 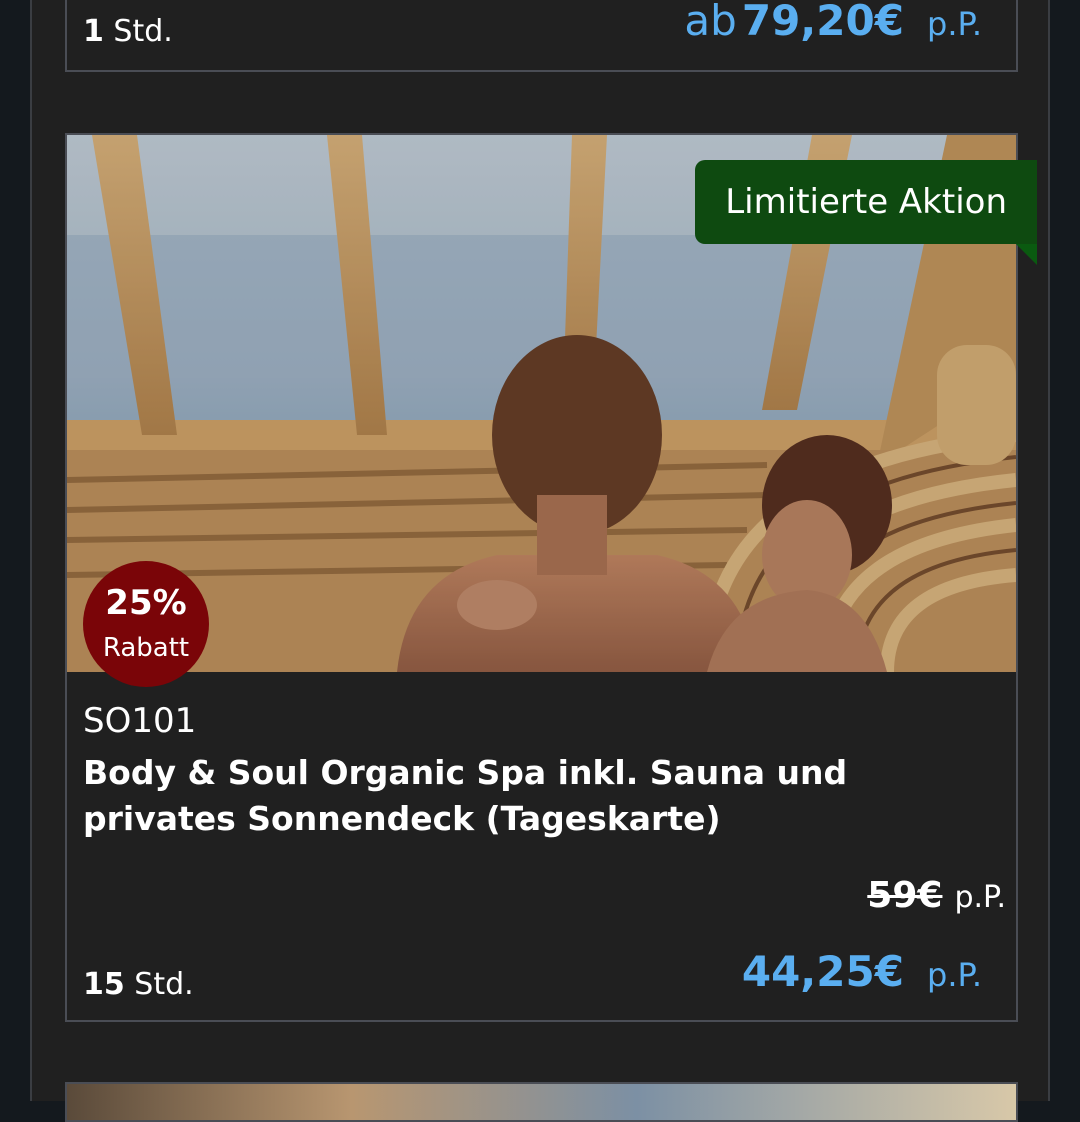 What do you see at coordinates (833, 22) in the screenshot?
I see `price: ab 79,20€ p.P.` at bounding box center [833, 22].